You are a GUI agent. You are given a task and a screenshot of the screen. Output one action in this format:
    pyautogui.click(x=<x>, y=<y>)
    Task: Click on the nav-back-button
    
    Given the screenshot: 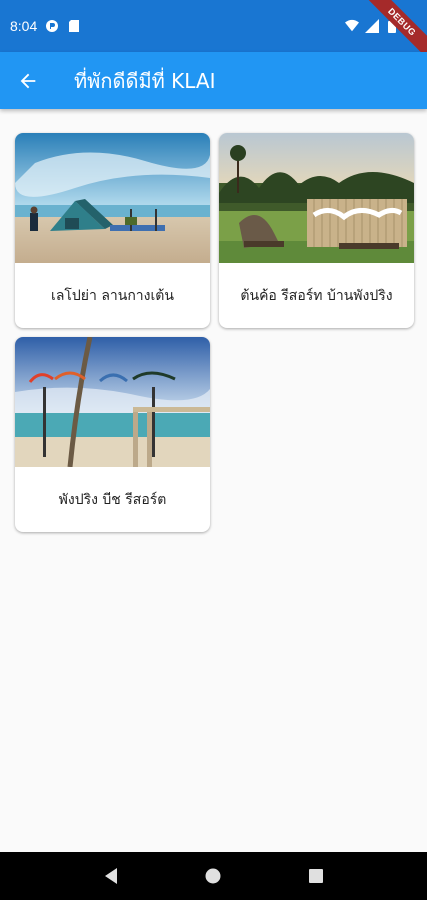 What is the action you would take?
    pyautogui.click(x=111, y=876)
    